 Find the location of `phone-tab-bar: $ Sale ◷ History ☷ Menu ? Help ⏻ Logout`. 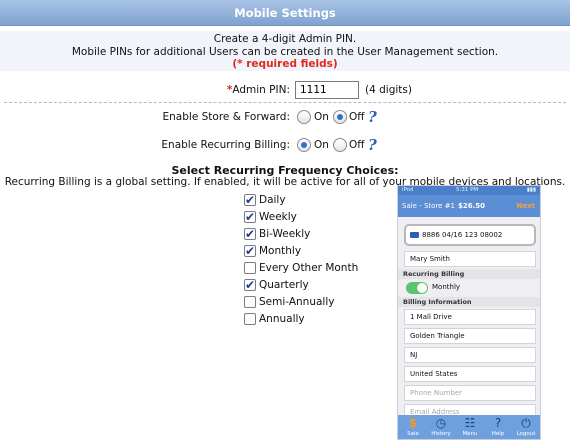

phone-tab-bar: $ Sale ◷ History ☷ Menu ? Help ⏻ Logout is located at coordinates (469, 427).